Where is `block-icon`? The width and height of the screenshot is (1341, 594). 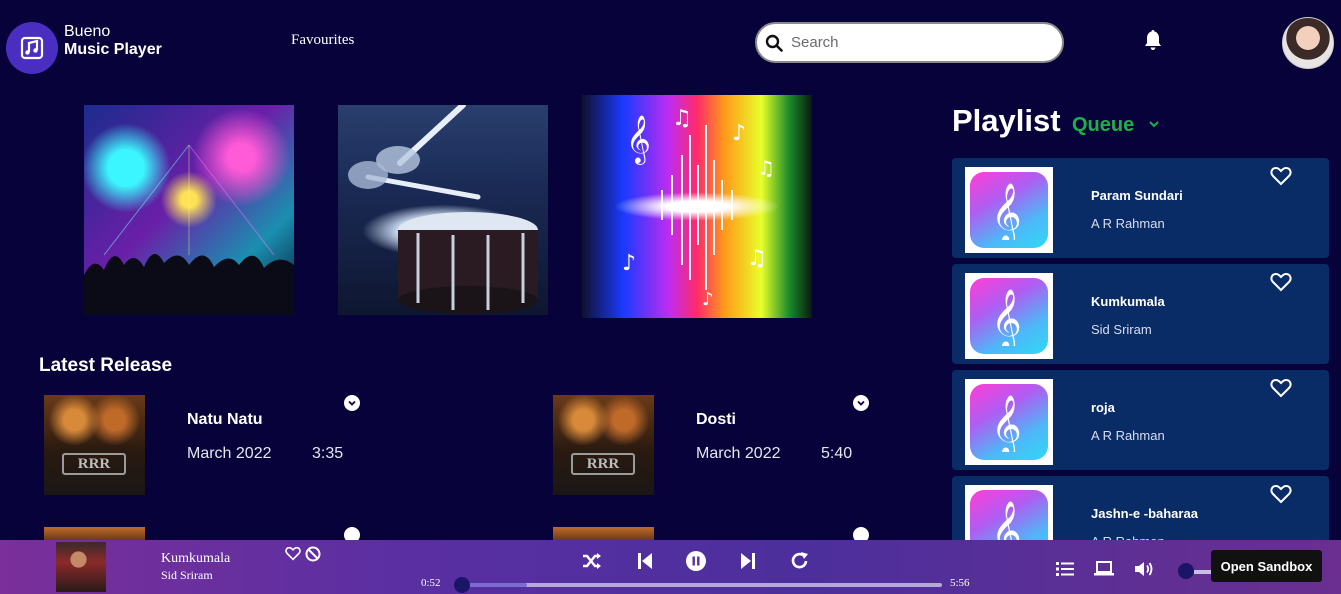 block-icon is located at coordinates (313, 554).